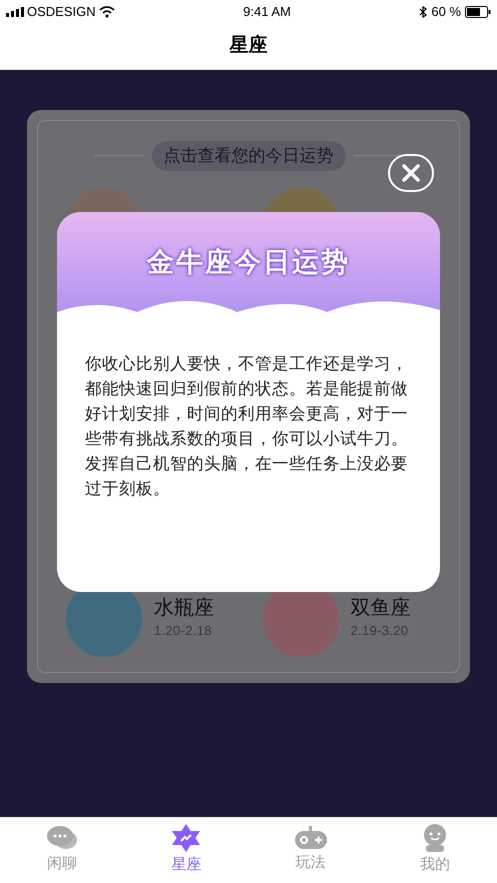 This screenshot has height=883, width=497. Describe the element at coordinates (267, 12) in the screenshot. I see `status-time: 9:41 AM` at that location.